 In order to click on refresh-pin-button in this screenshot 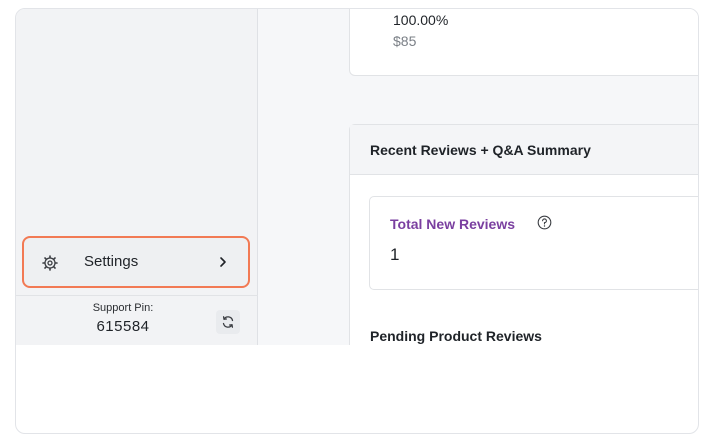, I will do `click(228, 322)`.